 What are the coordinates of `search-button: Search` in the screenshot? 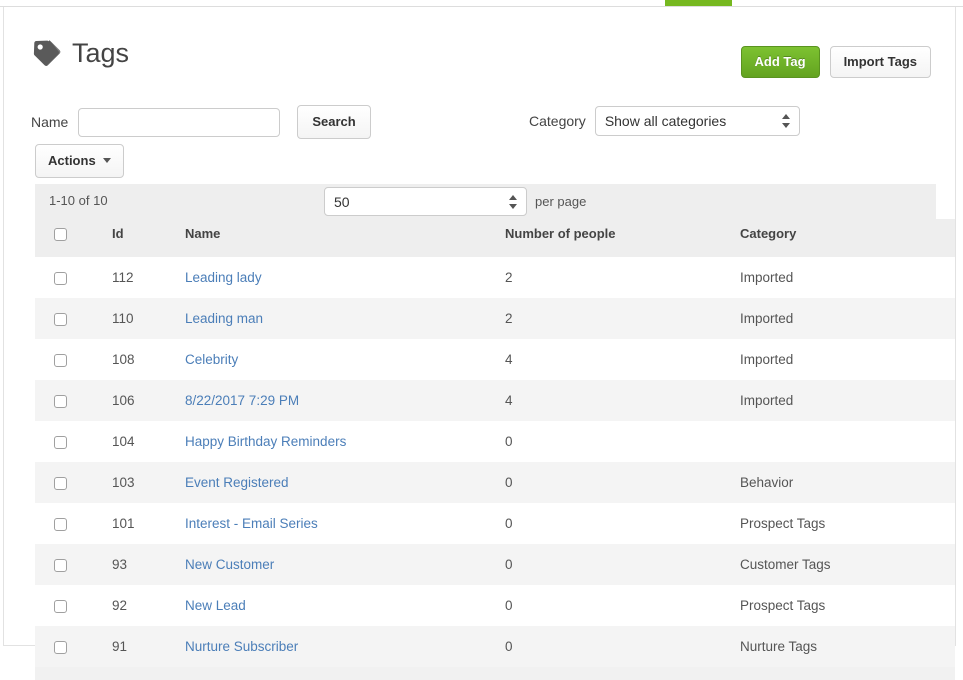 It's located at (334, 122).